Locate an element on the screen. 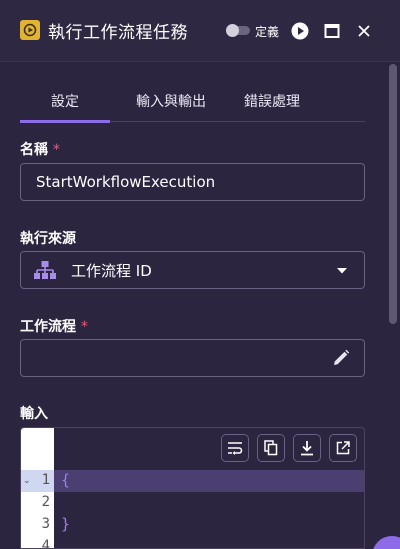 Image resolution: width=400 pixels, height=549 pixels. wrap-lines-button is located at coordinates (235, 448).